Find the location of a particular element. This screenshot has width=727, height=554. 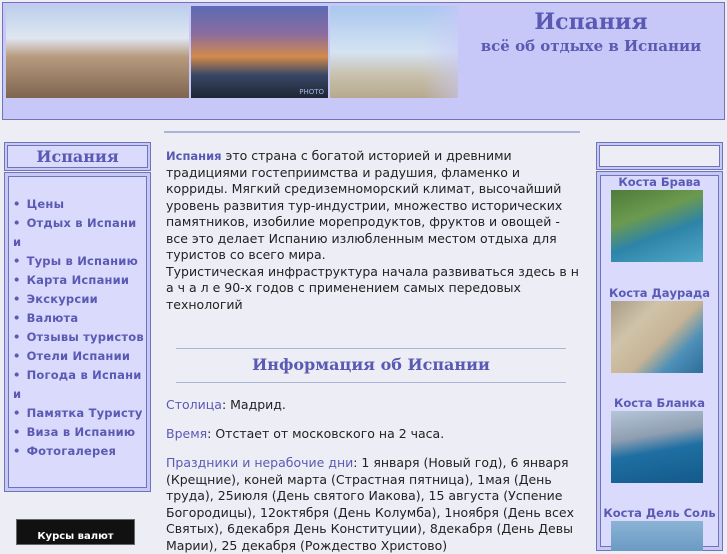

costa-daurada-photo is located at coordinates (657, 337).